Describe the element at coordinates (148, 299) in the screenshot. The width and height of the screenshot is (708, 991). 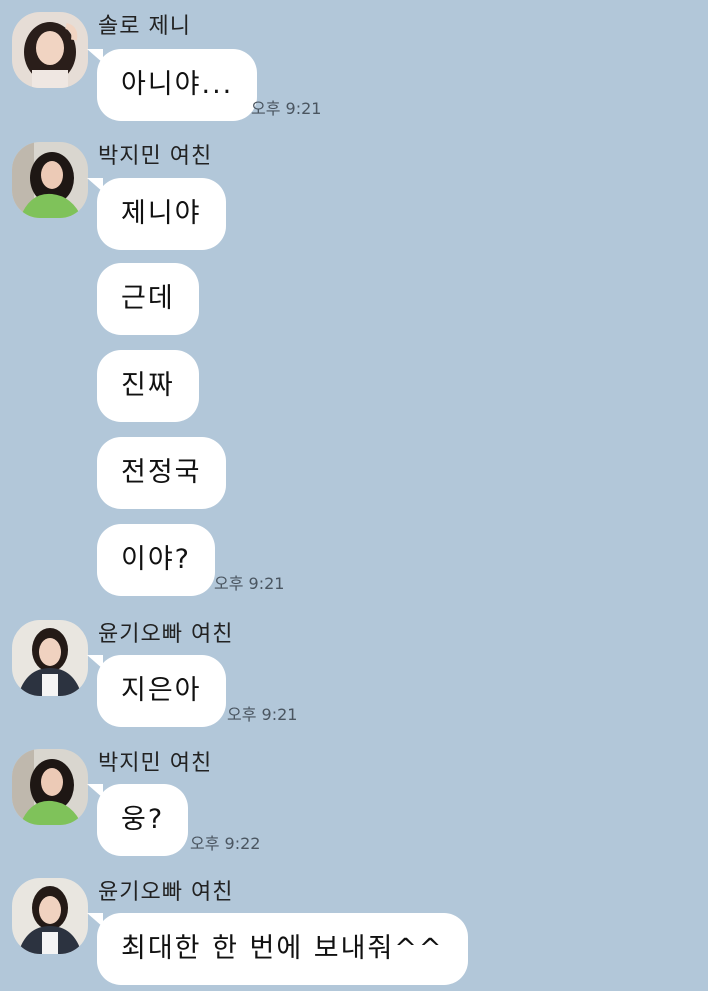
I see `message-bubble: 근데` at that location.